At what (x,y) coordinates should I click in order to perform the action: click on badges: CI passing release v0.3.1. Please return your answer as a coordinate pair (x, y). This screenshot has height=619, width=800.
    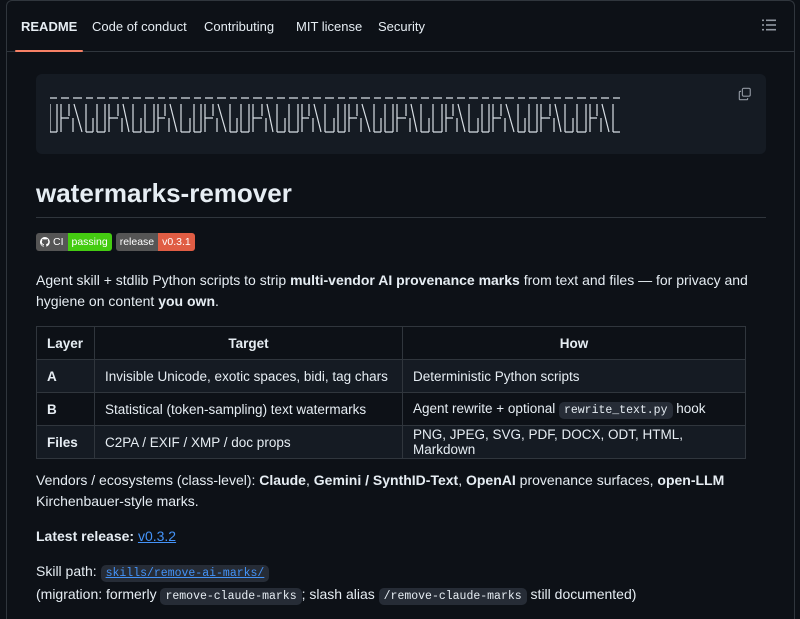
    Looking at the image, I should click on (115, 242).